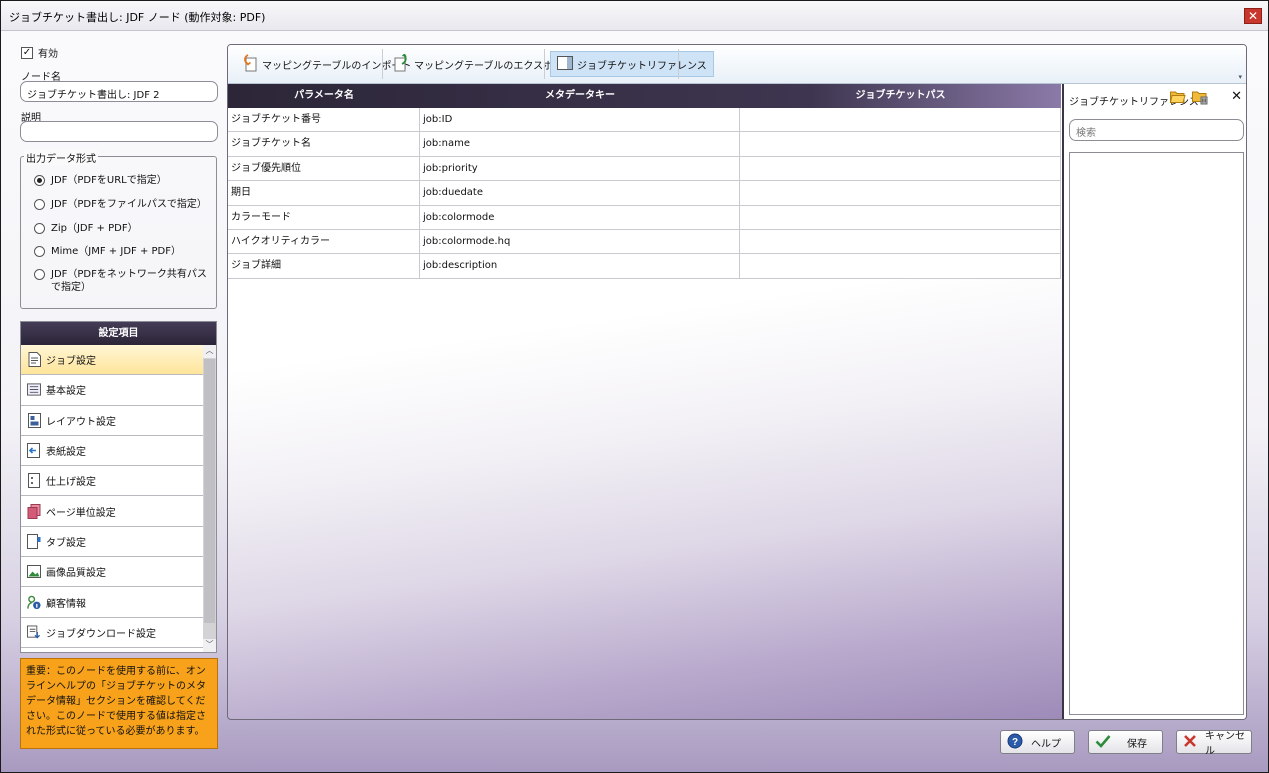 The width and height of the screenshot is (1269, 773). I want to click on reference-tree, so click(1156, 433).